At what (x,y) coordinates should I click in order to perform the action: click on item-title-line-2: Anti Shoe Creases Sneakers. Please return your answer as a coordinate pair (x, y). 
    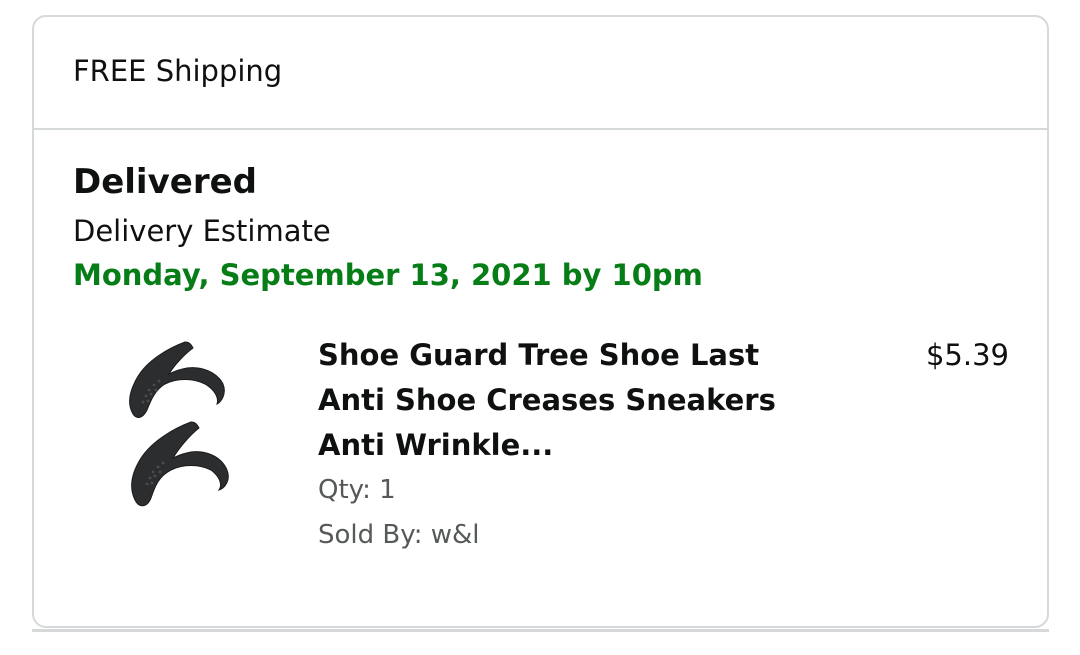
    Looking at the image, I should click on (553, 400).